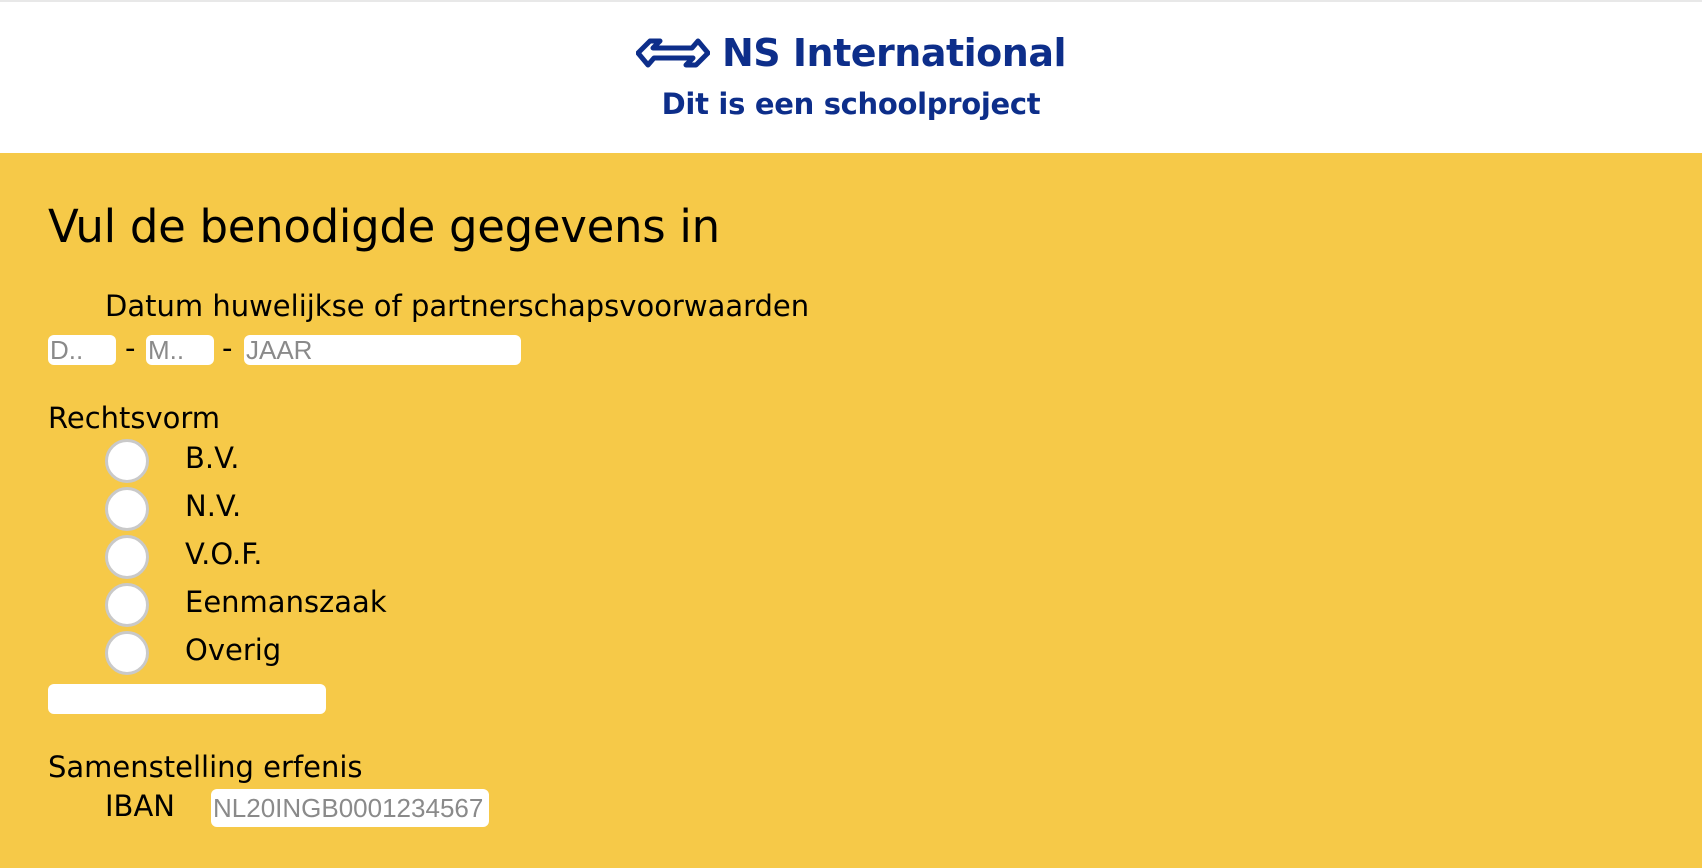 The height and width of the screenshot is (868, 1702). I want to click on radio-label-bv: B.V., so click(212, 458).